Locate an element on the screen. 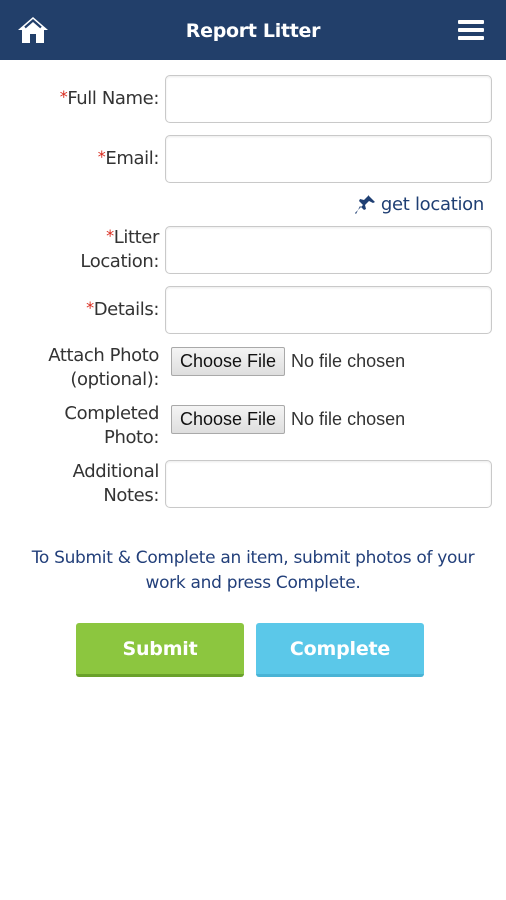 This screenshot has width=506, height=900. additional-notes-input is located at coordinates (328, 484).